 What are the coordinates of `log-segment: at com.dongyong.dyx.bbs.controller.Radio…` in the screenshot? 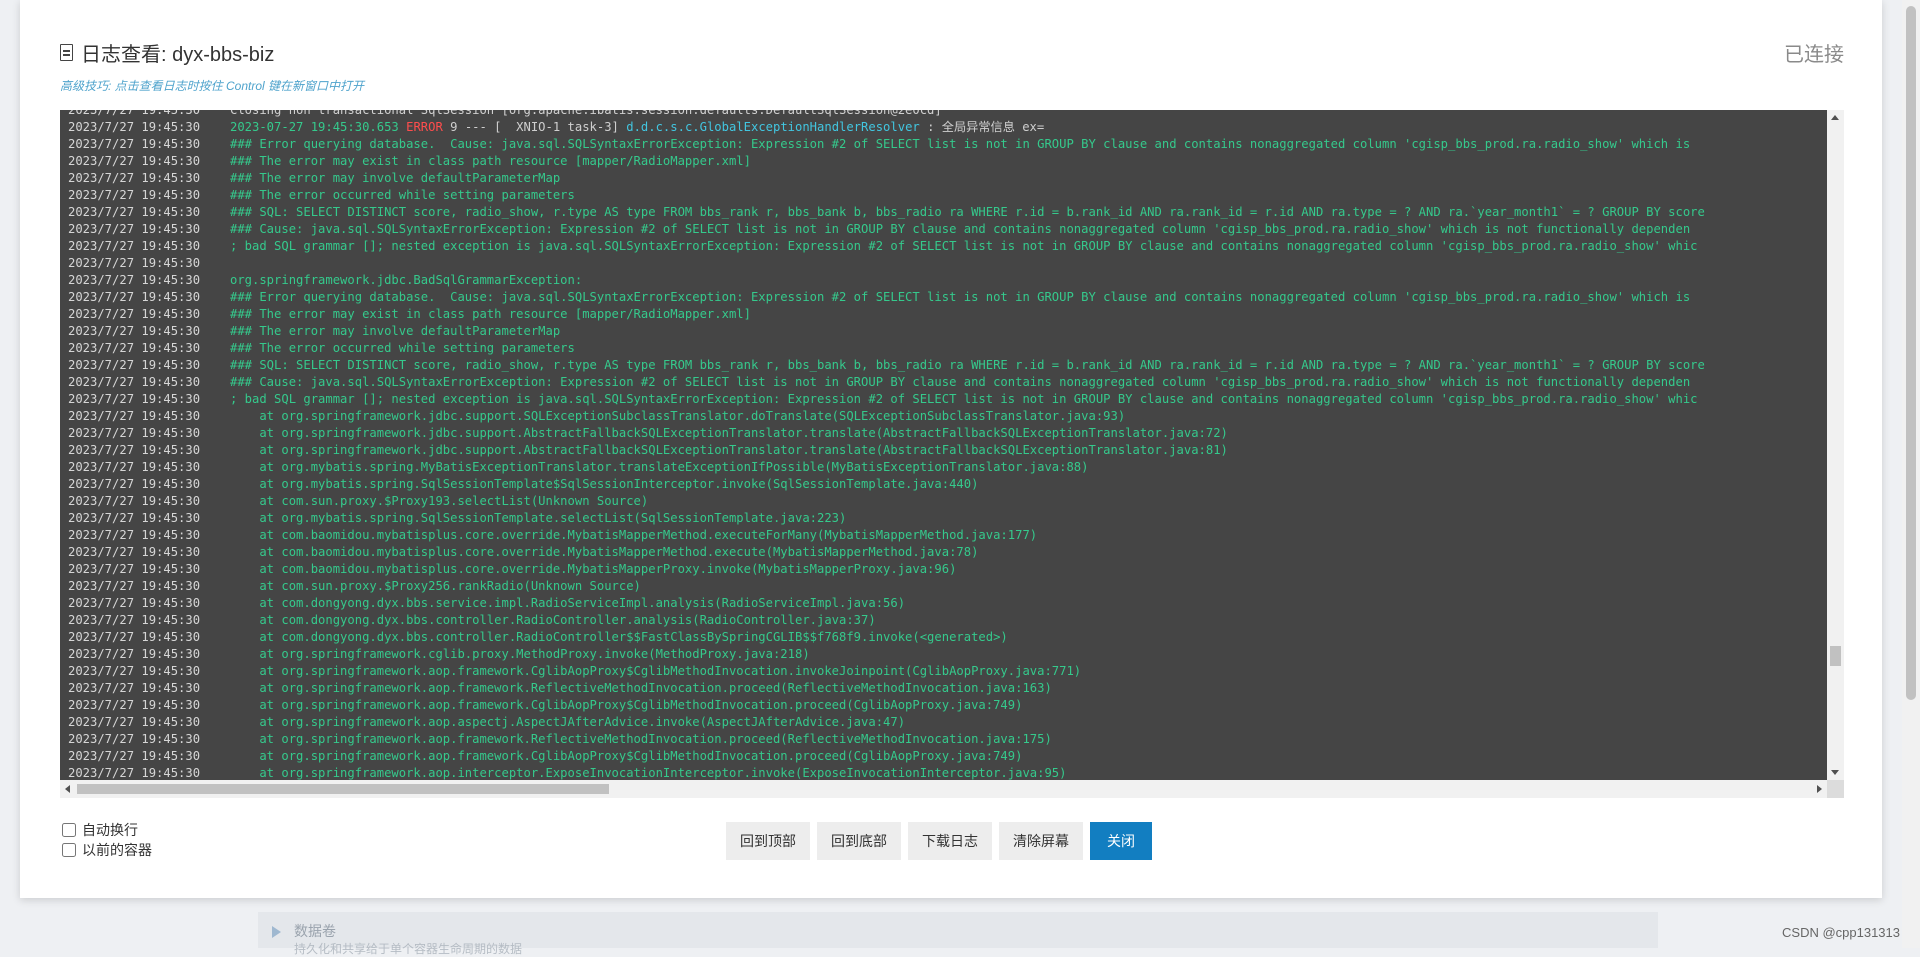 It's located at (553, 620).